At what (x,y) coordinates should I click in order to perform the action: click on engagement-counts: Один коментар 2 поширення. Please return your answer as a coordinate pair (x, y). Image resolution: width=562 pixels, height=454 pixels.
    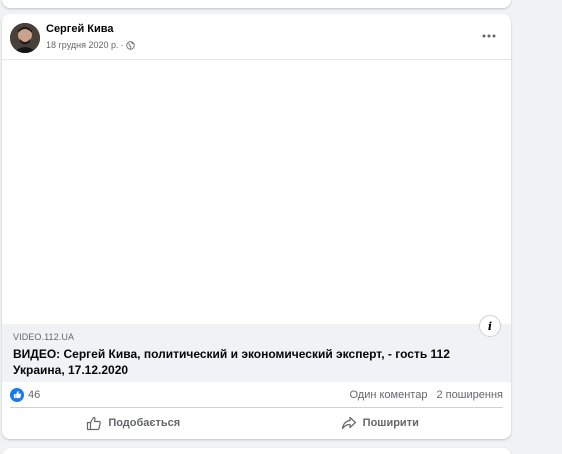
    Looking at the image, I should click on (426, 395).